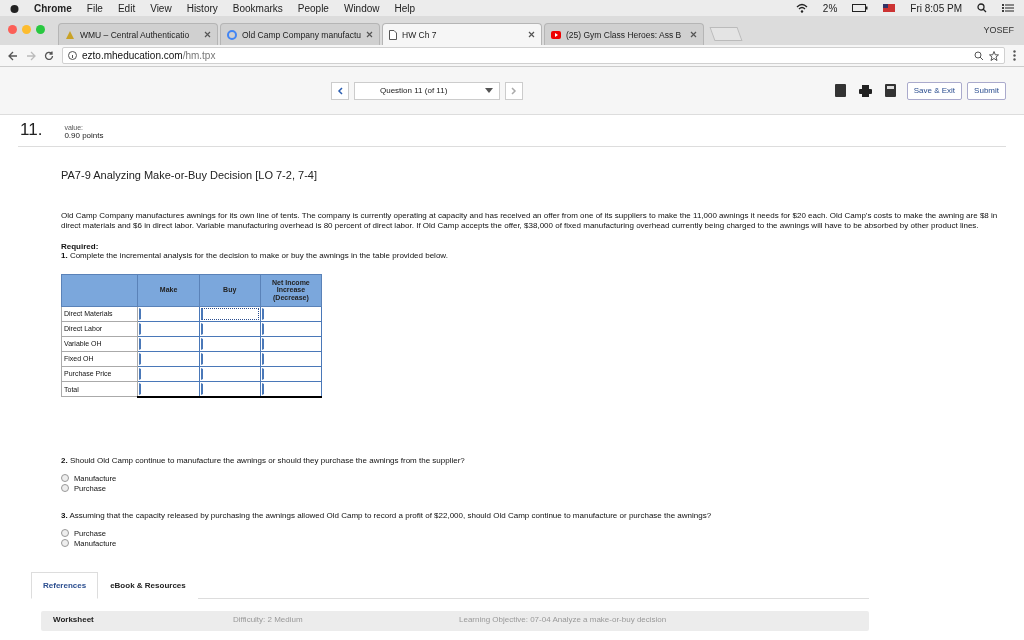 The width and height of the screenshot is (1024, 640). Describe the element at coordinates (13, 55) in the screenshot. I see `back-icon` at that location.